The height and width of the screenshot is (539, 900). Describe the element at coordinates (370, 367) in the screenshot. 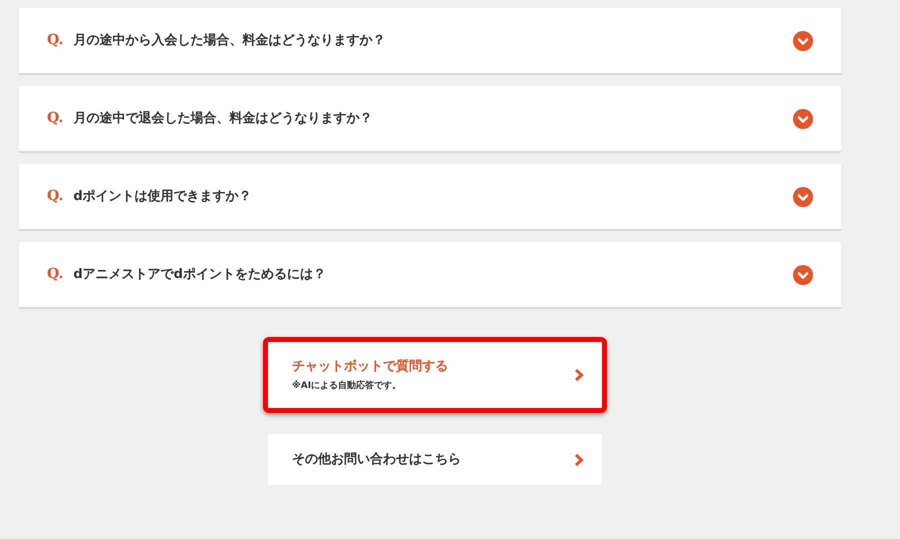

I see `link-title: チャットボットで質問する` at that location.